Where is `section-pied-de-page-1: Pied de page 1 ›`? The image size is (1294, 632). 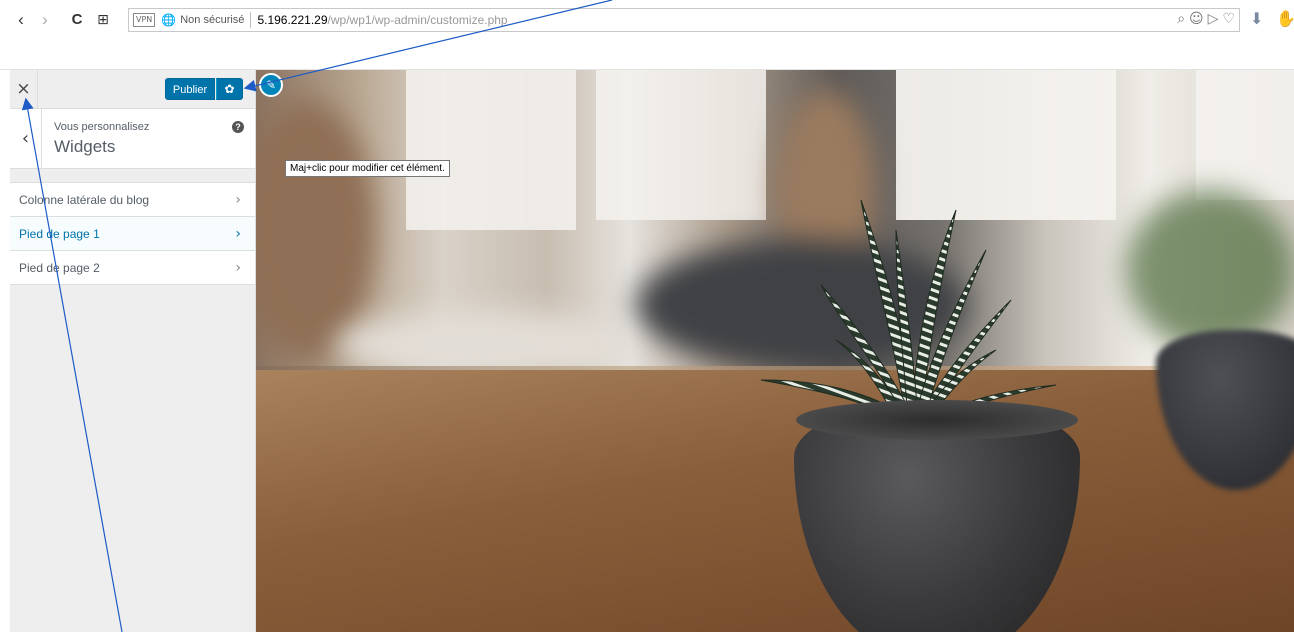
section-pied-de-page-1: Pied de page 1 › is located at coordinates (132, 234).